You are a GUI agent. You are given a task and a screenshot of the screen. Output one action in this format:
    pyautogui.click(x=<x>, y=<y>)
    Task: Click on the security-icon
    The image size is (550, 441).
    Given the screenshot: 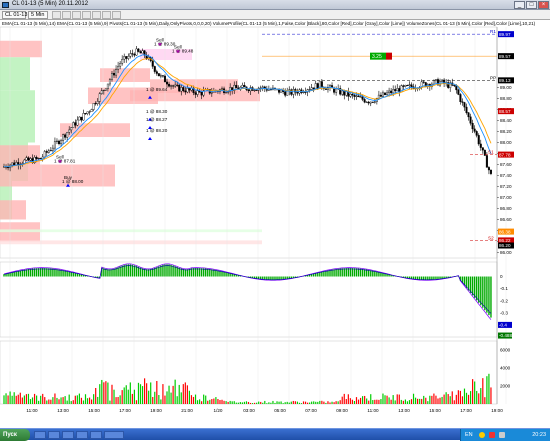 What is the action you would take?
    pyautogui.click(x=492, y=435)
    